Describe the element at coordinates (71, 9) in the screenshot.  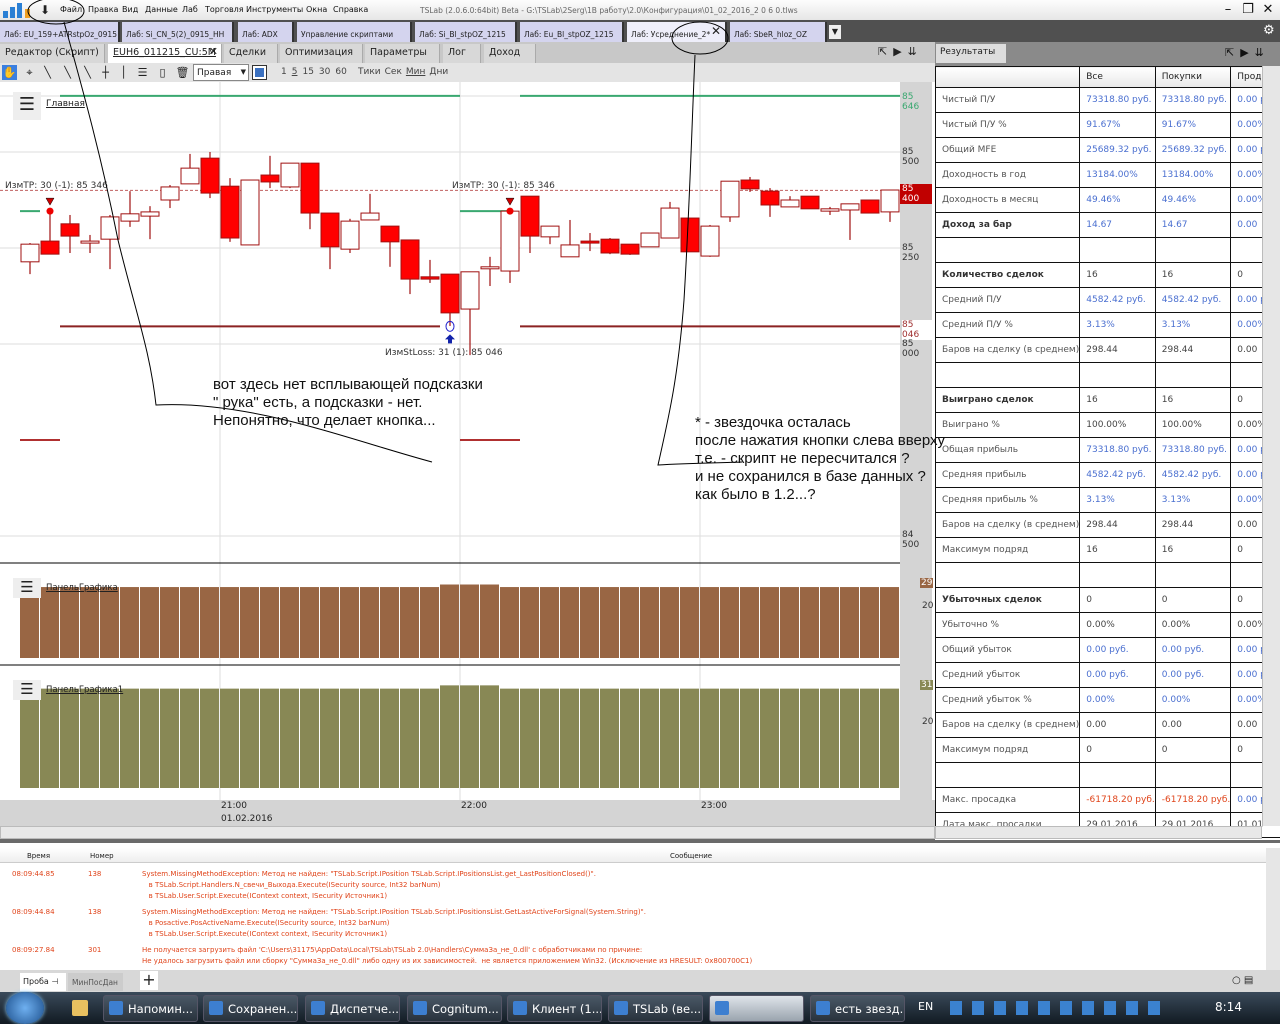
I see `menu-item: Файл` at that location.